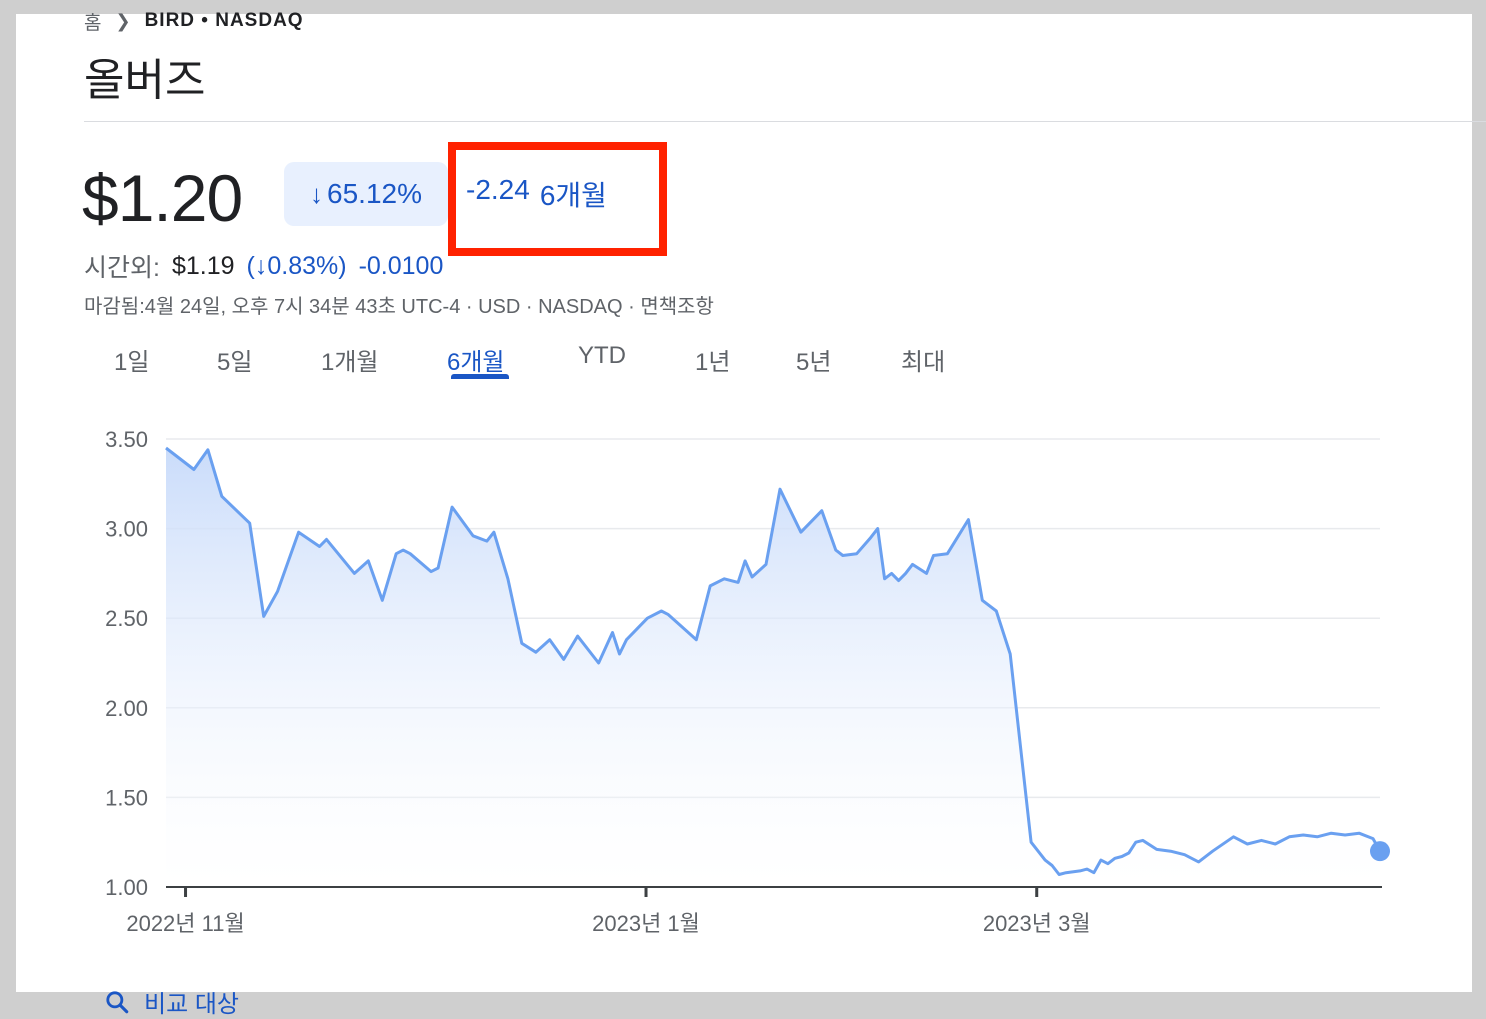 The width and height of the screenshot is (1486, 1019). Describe the element at coordinates (1037, 923) in the screenshot. I see `x-tick-label: 2023년 3월` at that location.